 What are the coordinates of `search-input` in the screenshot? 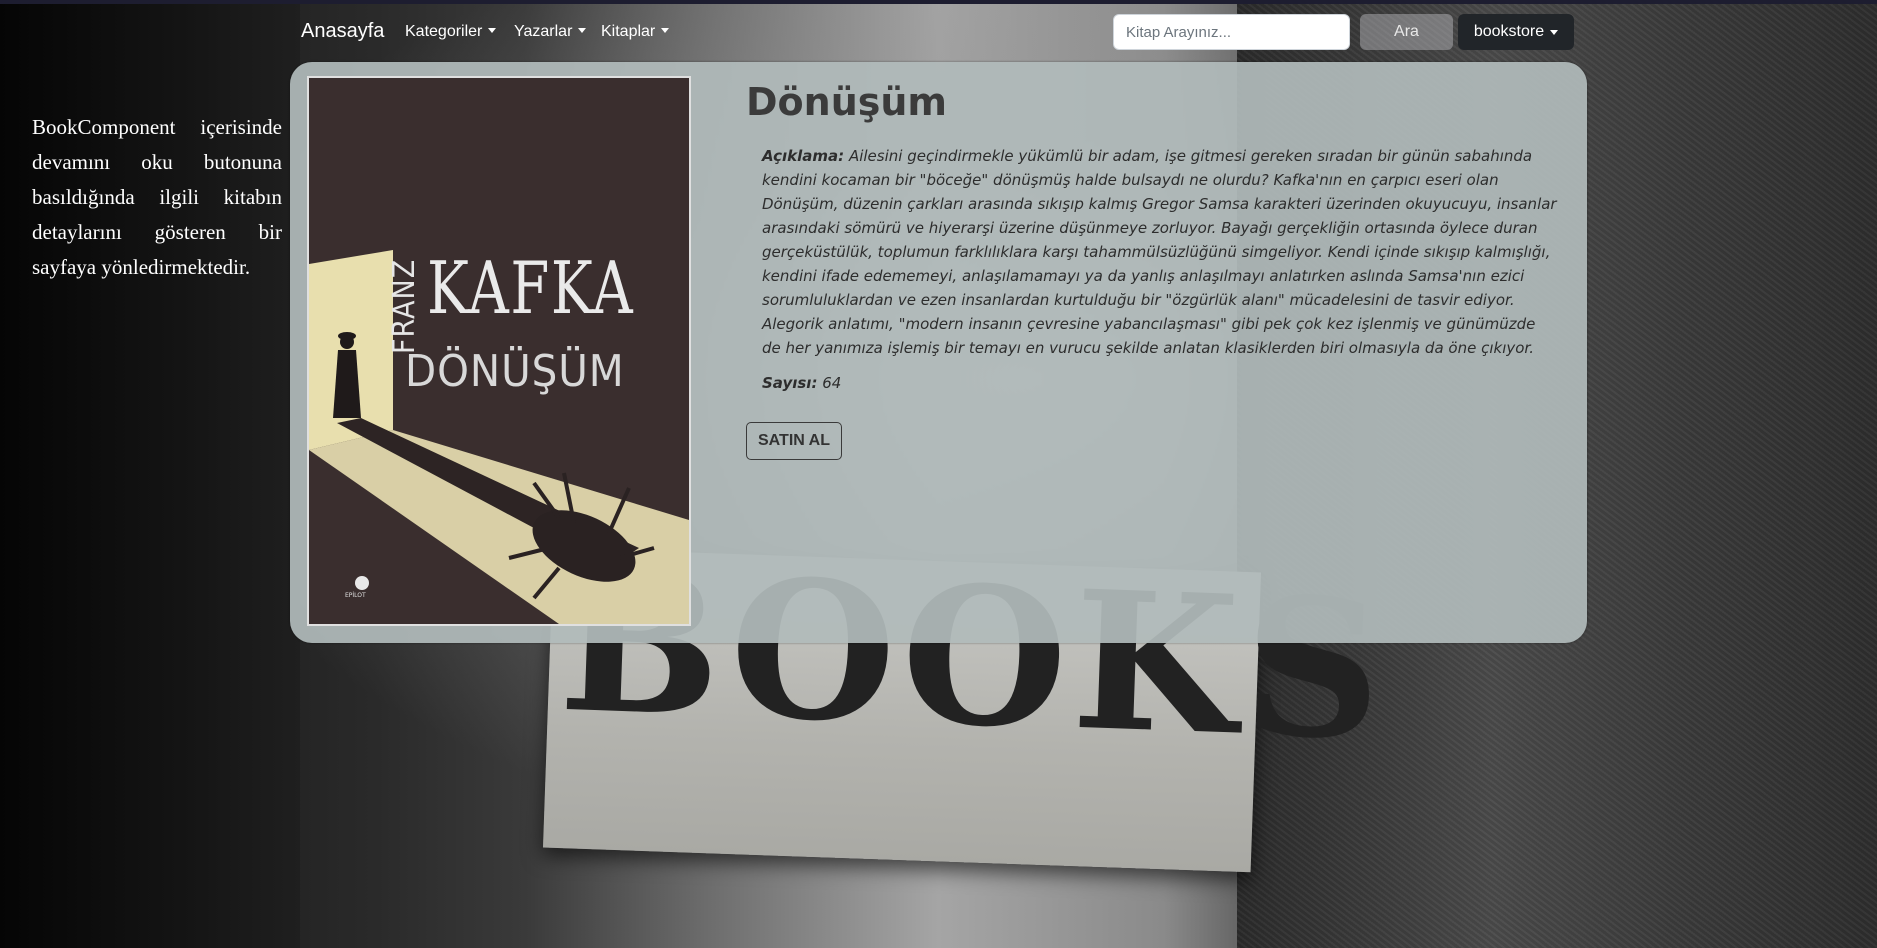 It's located at (1231, 32).